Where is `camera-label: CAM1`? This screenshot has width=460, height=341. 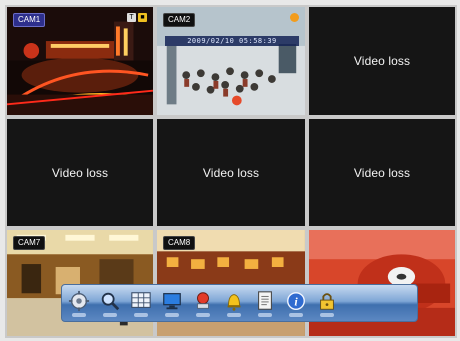 camera-label: CAM1 is located at coordinates (29, 20).